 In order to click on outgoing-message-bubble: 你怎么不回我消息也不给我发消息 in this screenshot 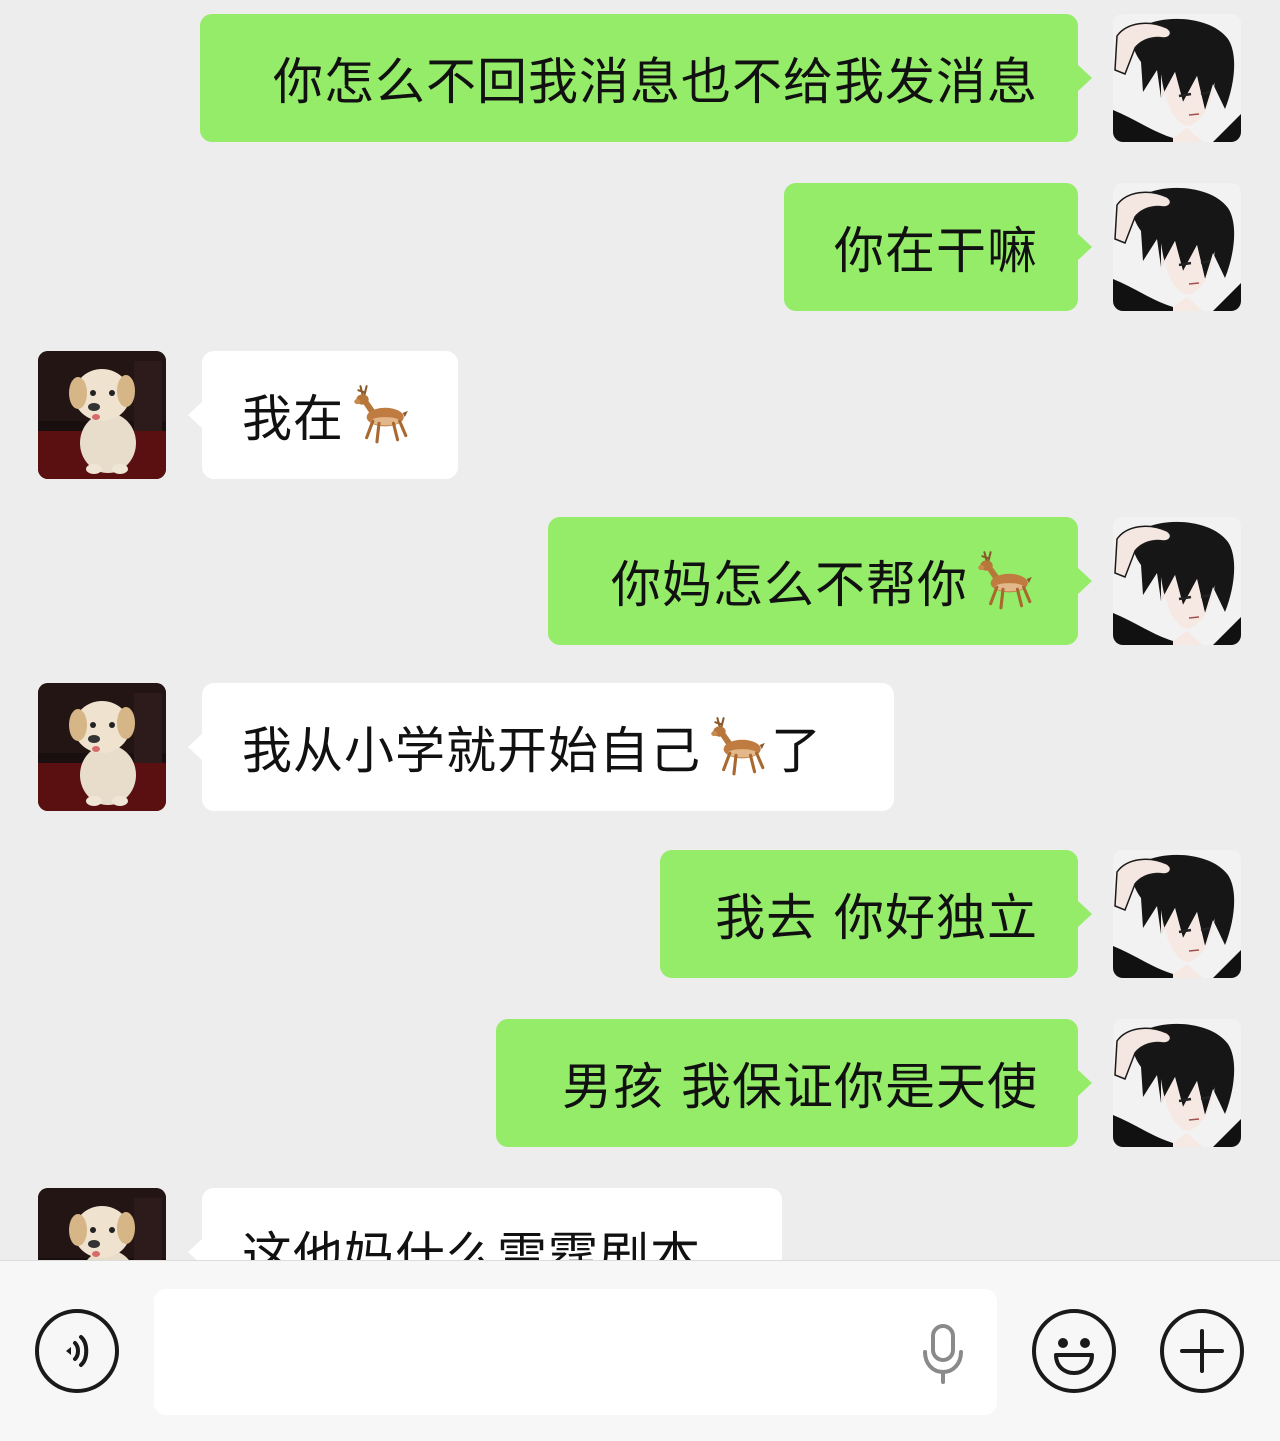, I will do `click(646, 78)`.